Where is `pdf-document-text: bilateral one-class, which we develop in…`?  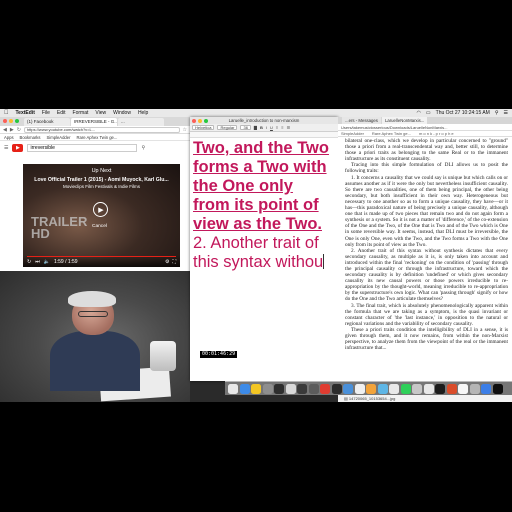 pdf-document-text: bilateral one-class, which we develop in… is located at coordinates (425, 244).